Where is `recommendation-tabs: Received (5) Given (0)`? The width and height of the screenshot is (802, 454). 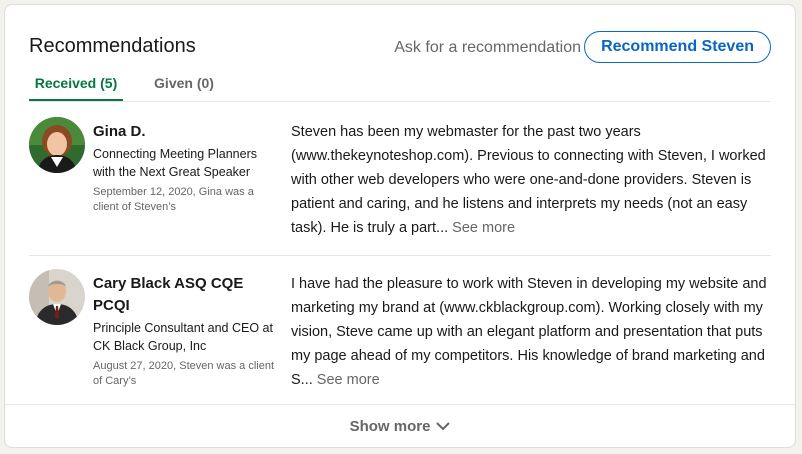 recommendation-tabs: Received (5) Given (0) is located at coordinates (400, 86).